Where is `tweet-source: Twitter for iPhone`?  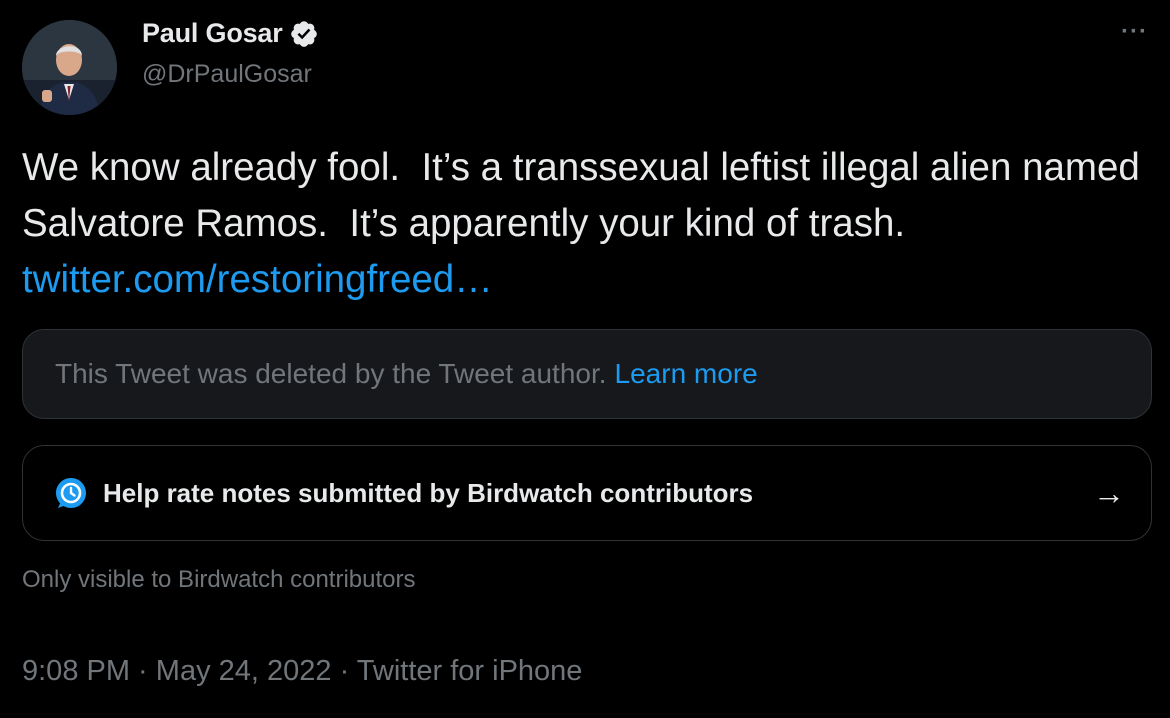 tweet-source: Twitter for iPhone is located at coordinates (470, 671).